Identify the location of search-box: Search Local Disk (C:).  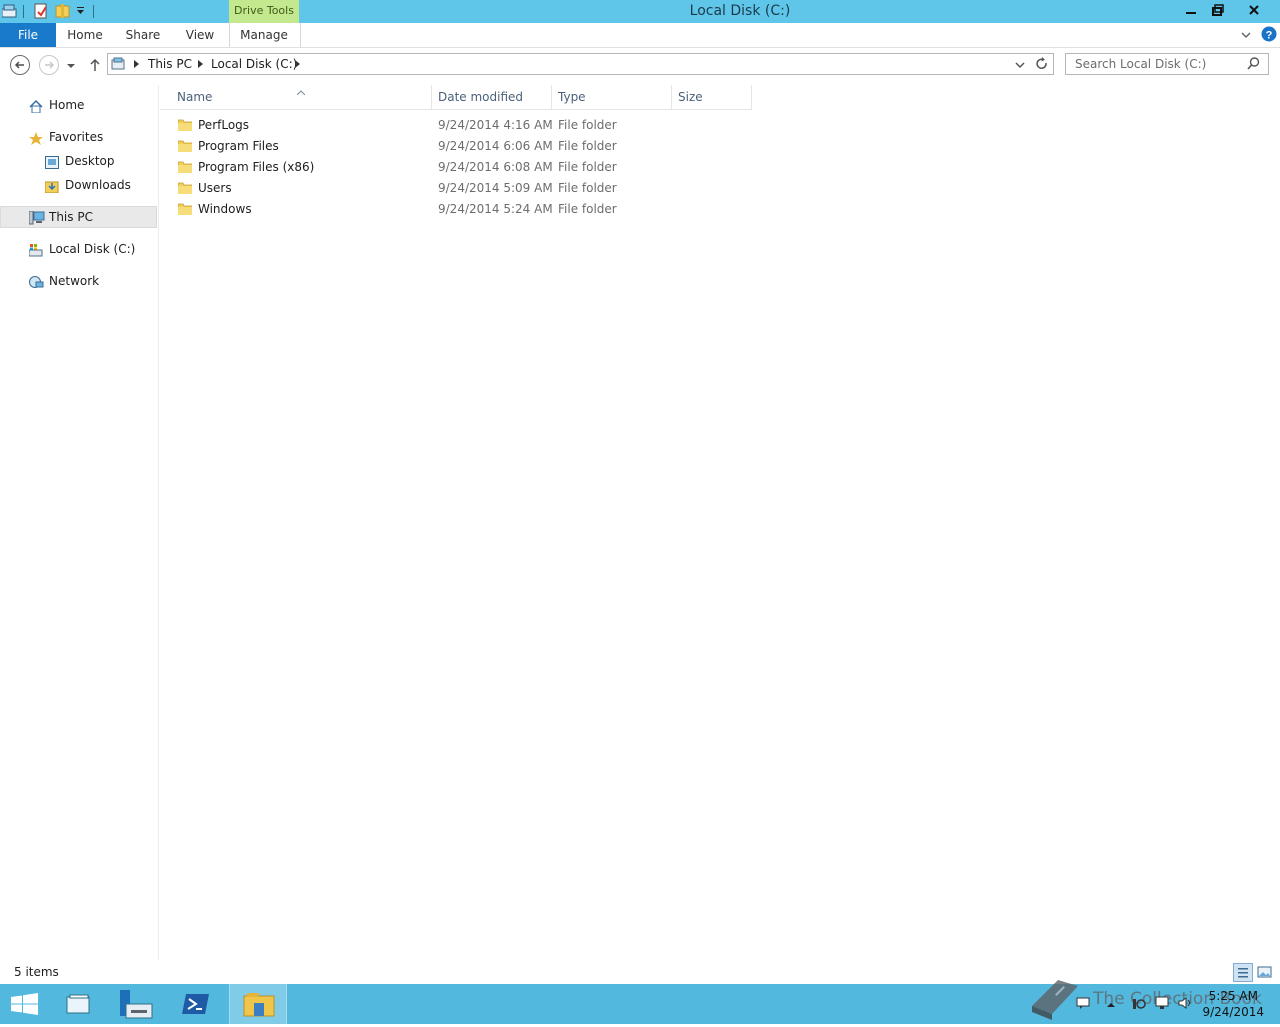
(1167, 64).